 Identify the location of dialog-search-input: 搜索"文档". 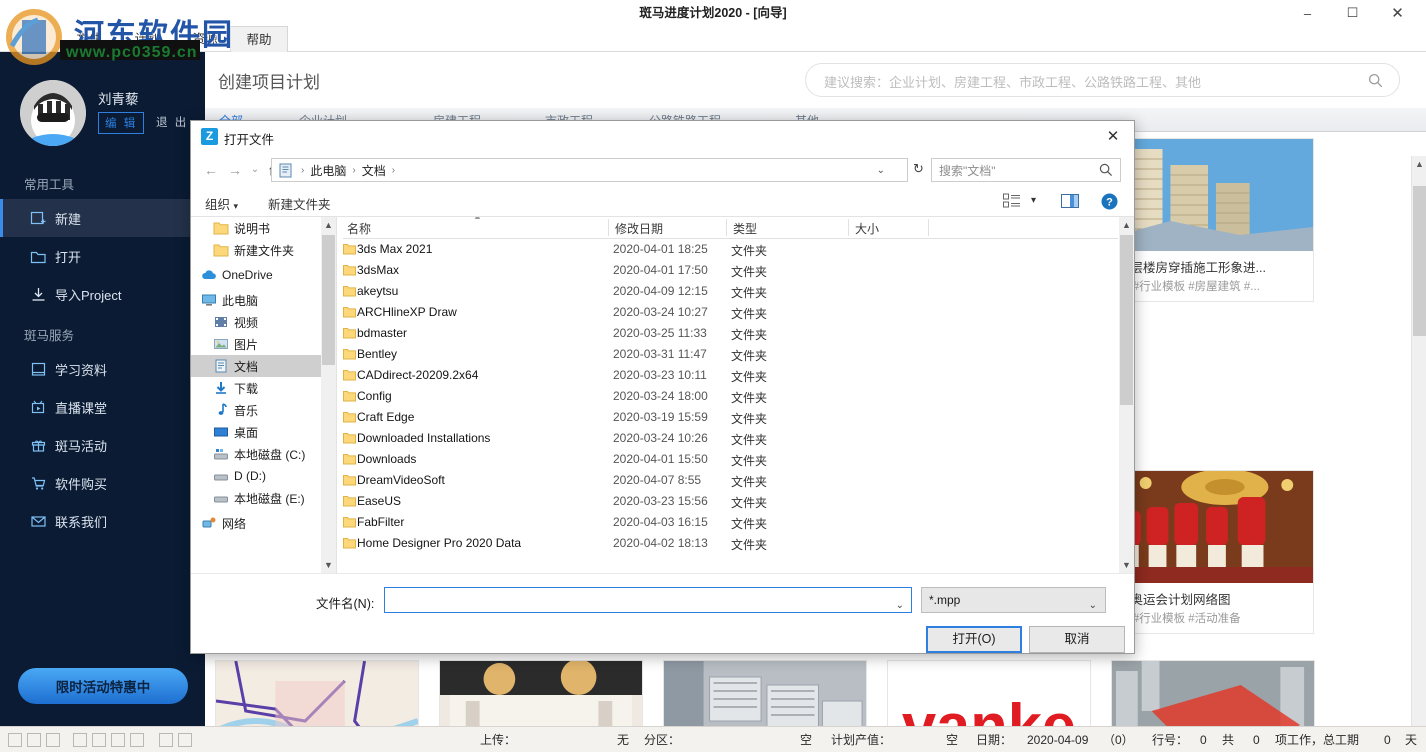
(1026, 170).